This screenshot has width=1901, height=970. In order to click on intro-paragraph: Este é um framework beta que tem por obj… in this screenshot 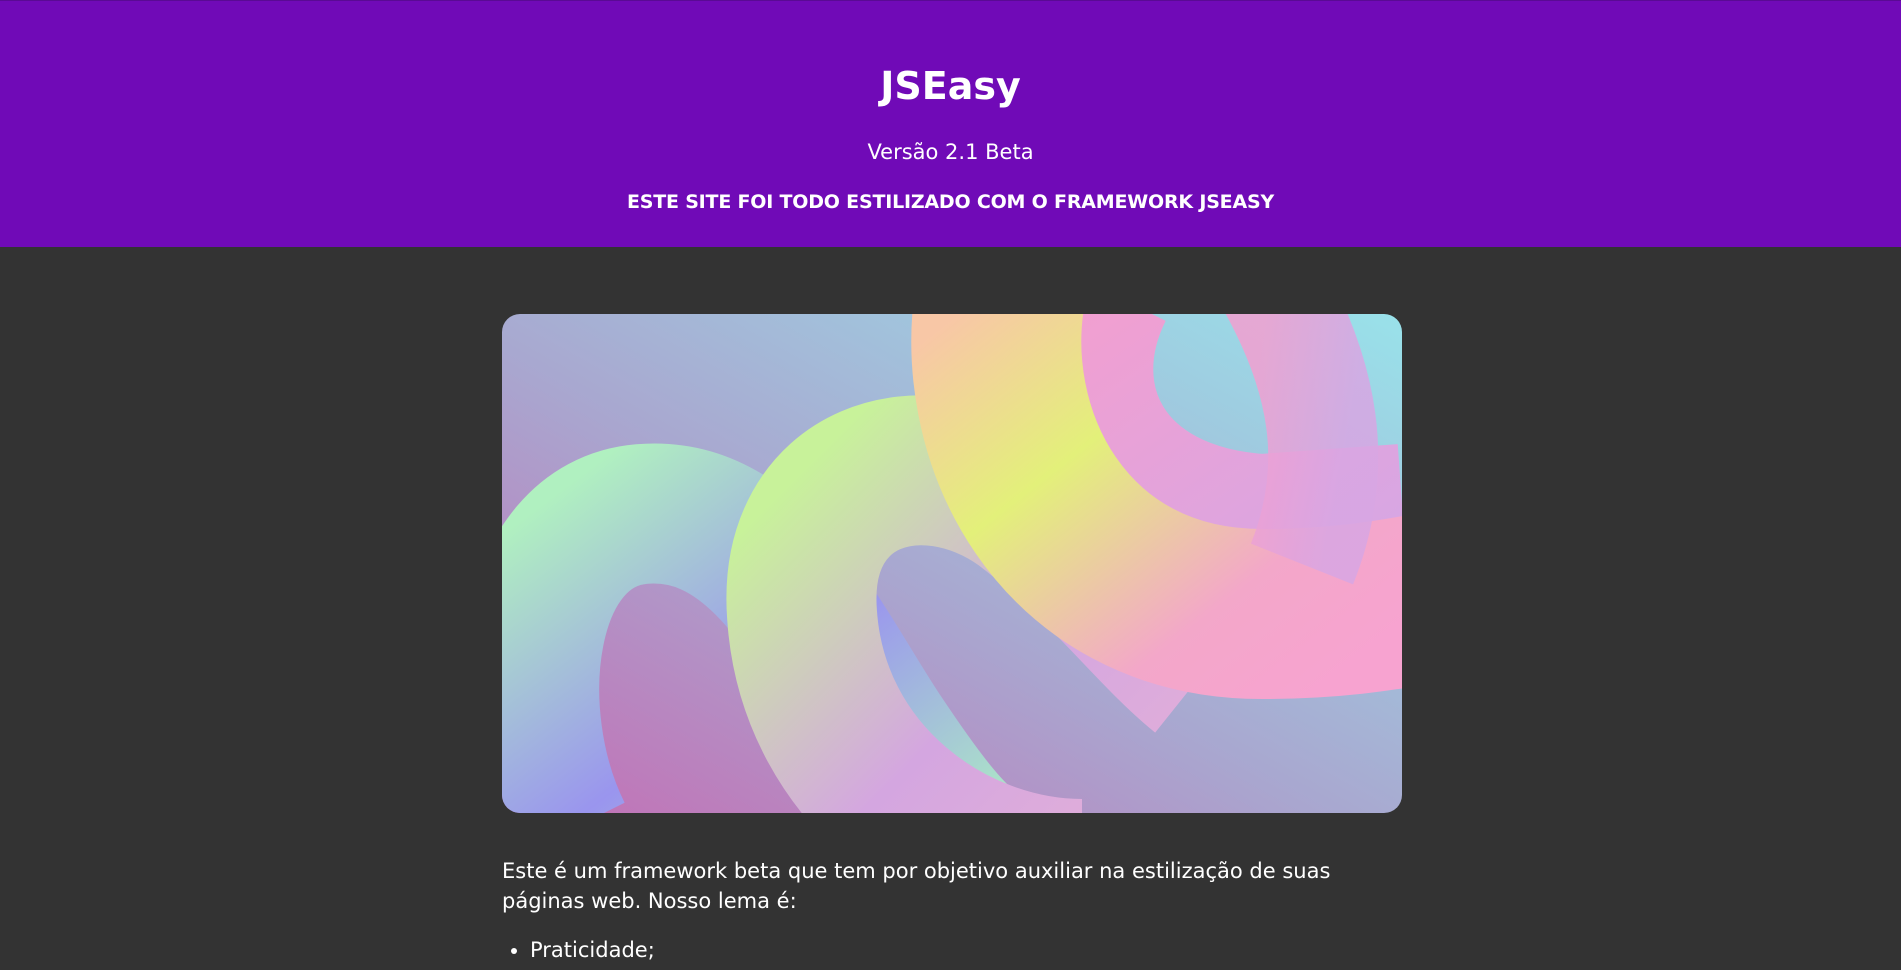, I will do `click(916, 886)`.